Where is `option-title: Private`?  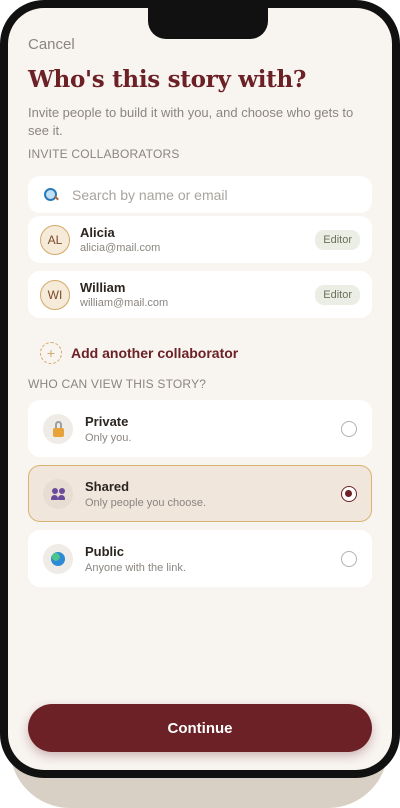 option-title: Private is located at coordinates (107, 421).